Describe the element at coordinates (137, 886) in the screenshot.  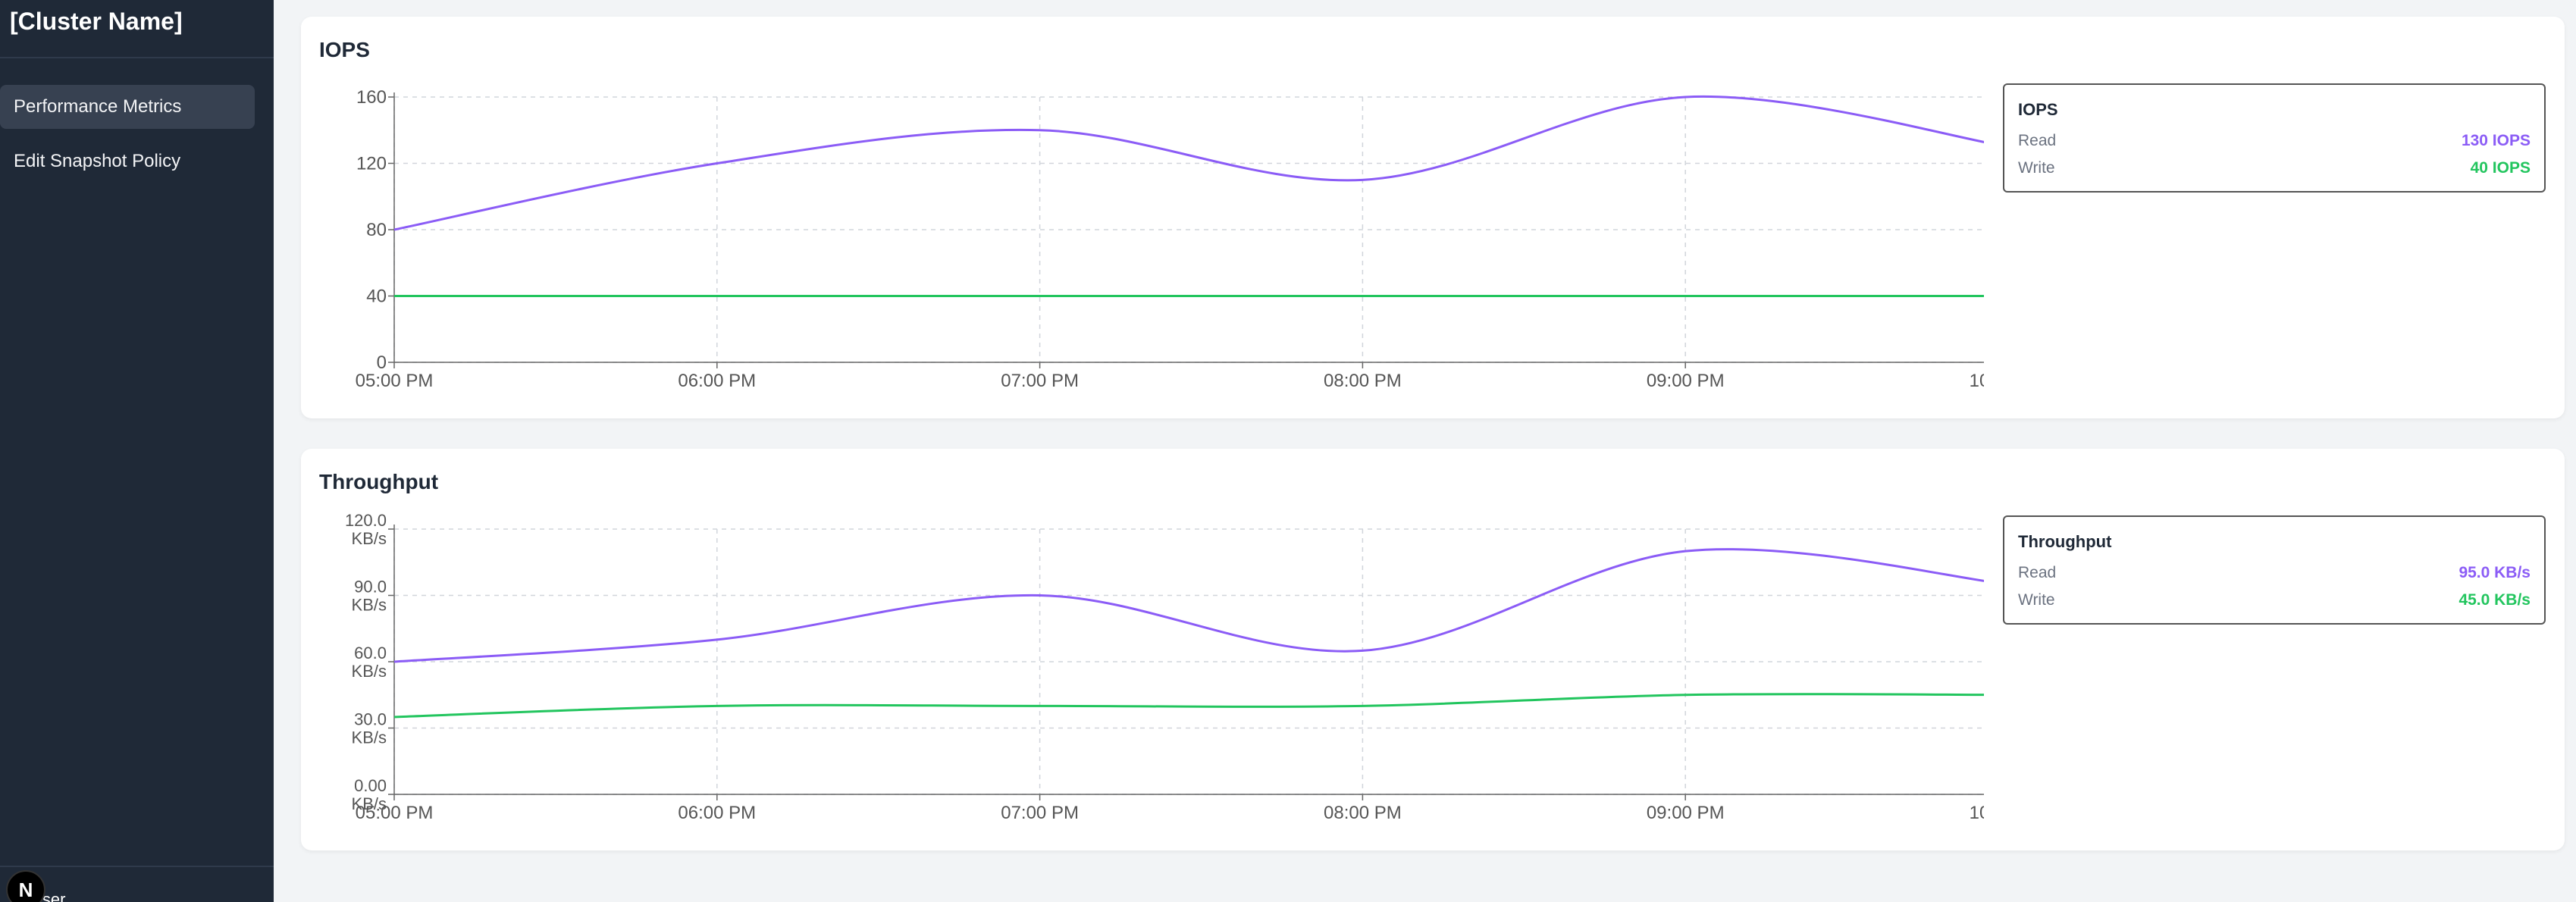
I see `user-row: User N` at that location.